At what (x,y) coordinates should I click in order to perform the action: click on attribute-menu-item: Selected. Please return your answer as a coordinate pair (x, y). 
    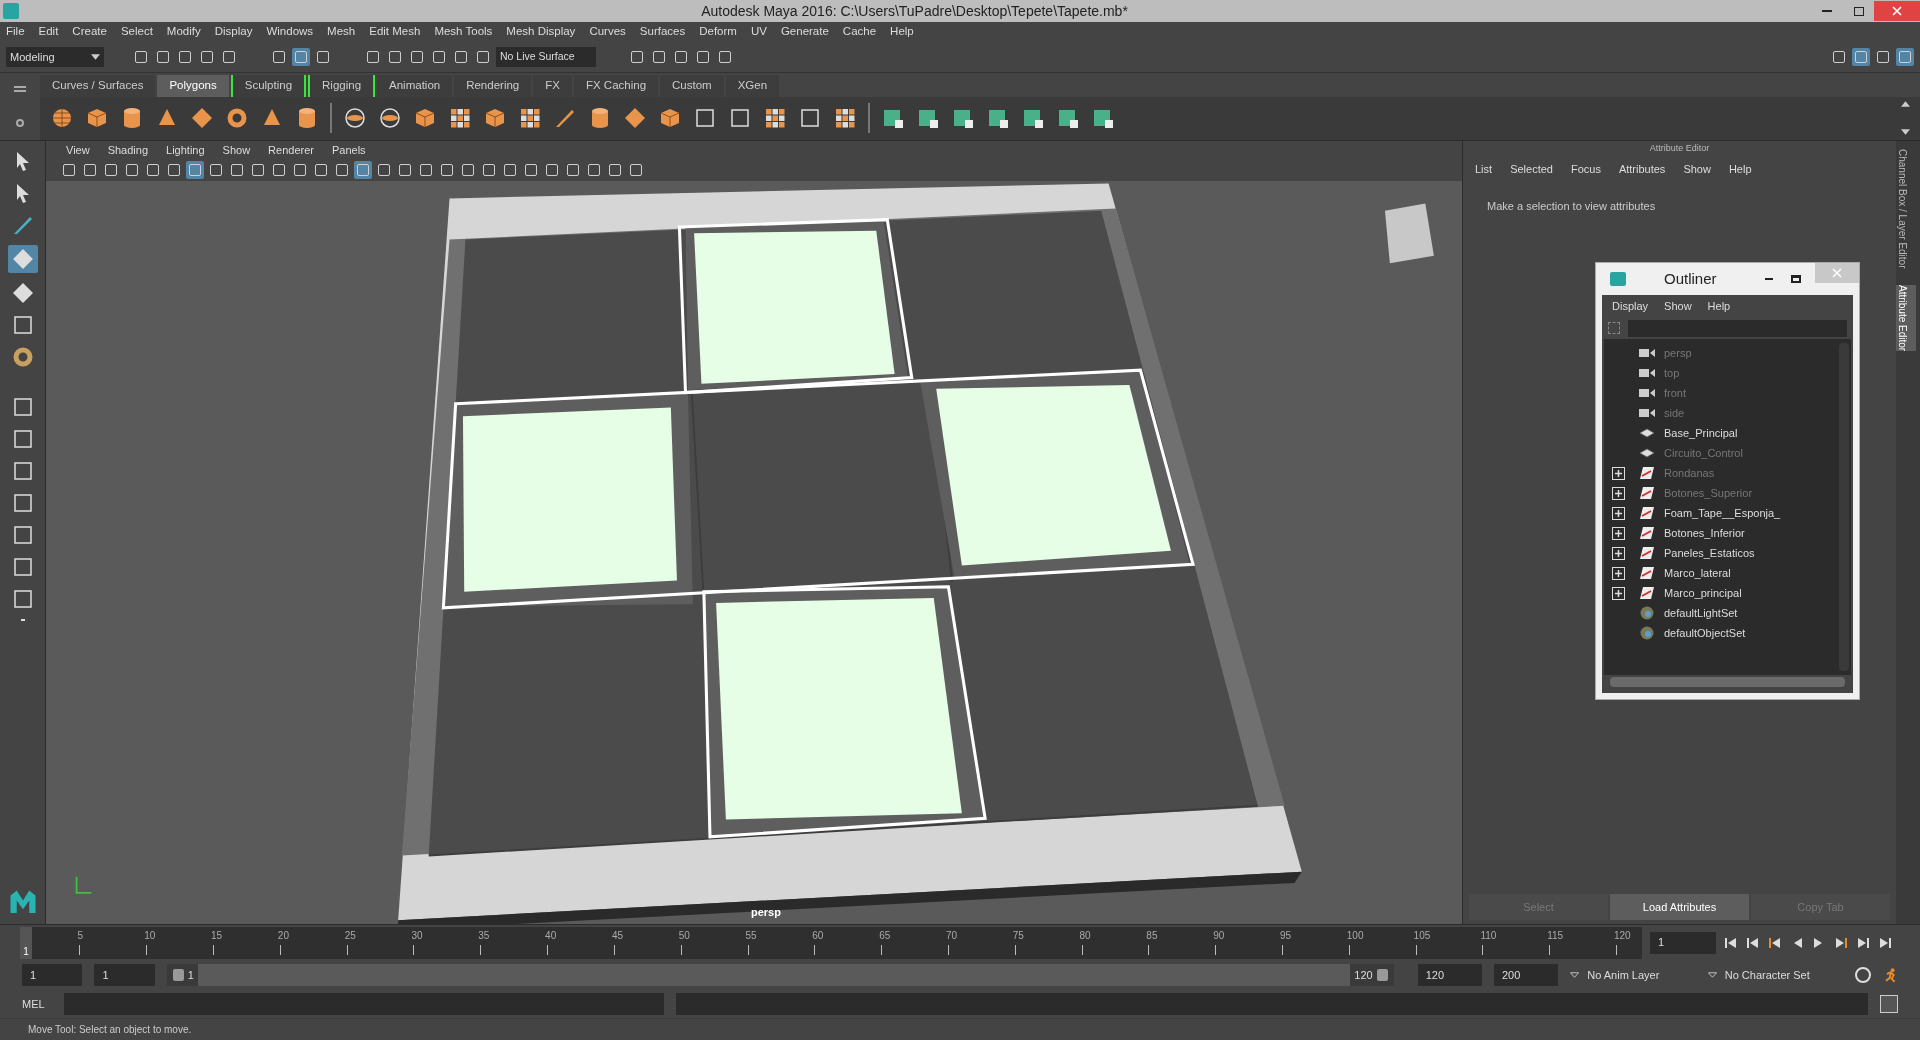
    Looking at the image, I should click on (1531, 169).